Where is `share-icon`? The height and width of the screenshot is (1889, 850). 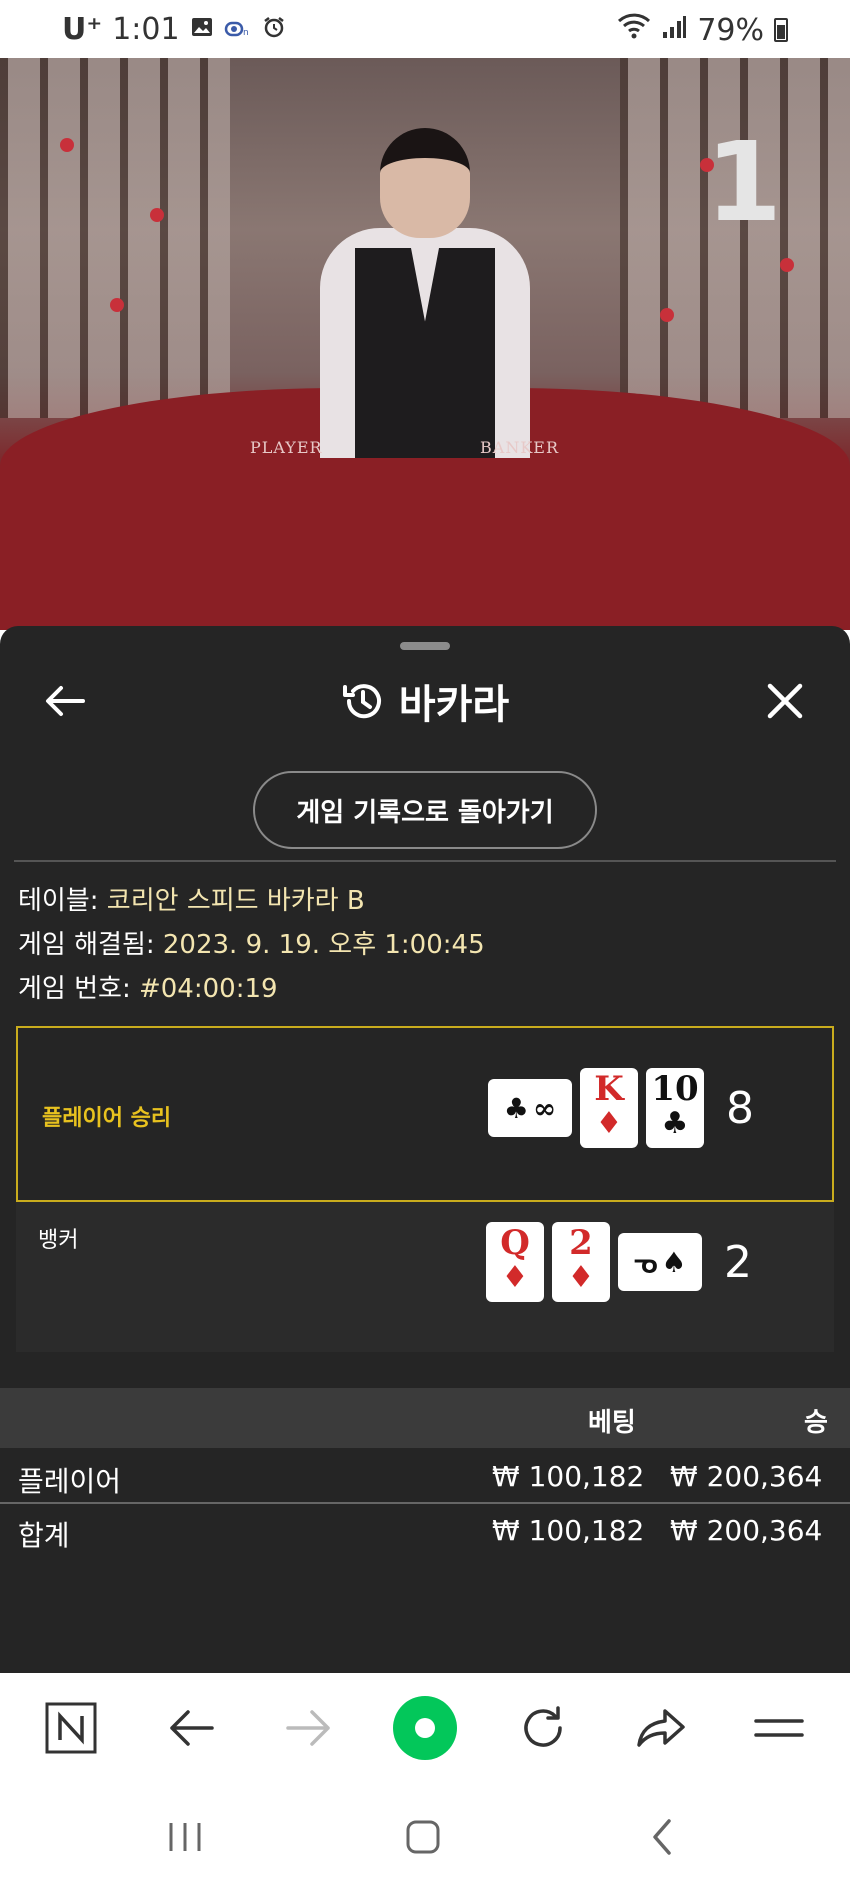 share-icon is located at coordinates (661, 1728).